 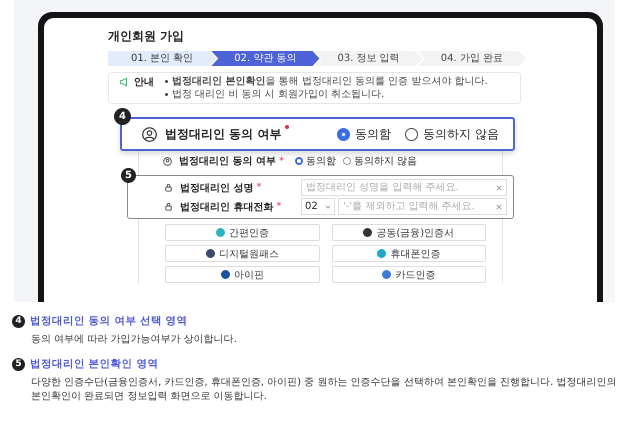 I want to click on input-field: '-'를 제외하고 입력해 주세요., so click(x=422, y=206).